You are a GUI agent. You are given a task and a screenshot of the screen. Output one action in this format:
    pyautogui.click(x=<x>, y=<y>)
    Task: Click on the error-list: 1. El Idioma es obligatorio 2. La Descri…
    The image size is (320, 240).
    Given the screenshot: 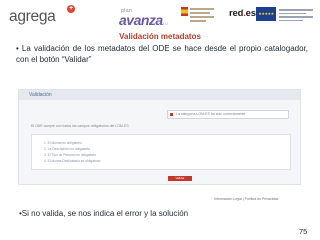 What is the action you would take?
    pyautogui.click(x=161, y=152)
    